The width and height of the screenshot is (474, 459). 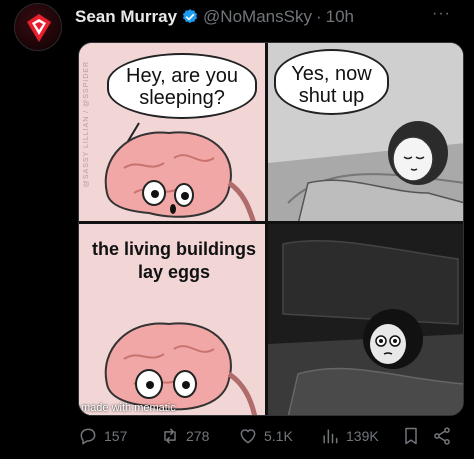 I want to click on like-count: 5.1K, so click(x=278, y=436).